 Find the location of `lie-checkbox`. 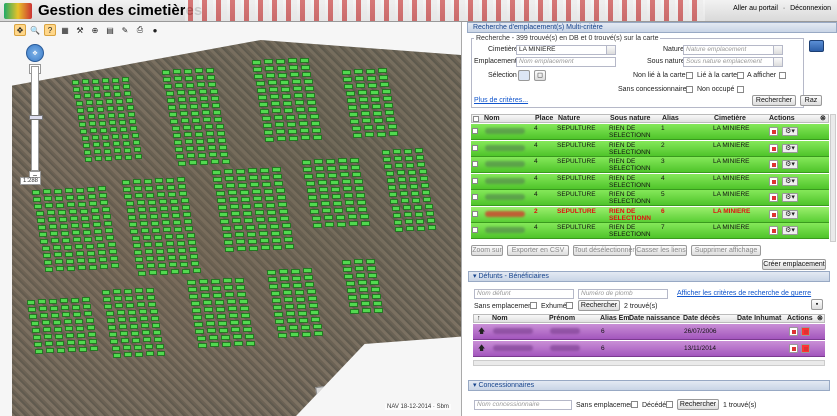

lie-checkbox is located at coordinates (740, 75).